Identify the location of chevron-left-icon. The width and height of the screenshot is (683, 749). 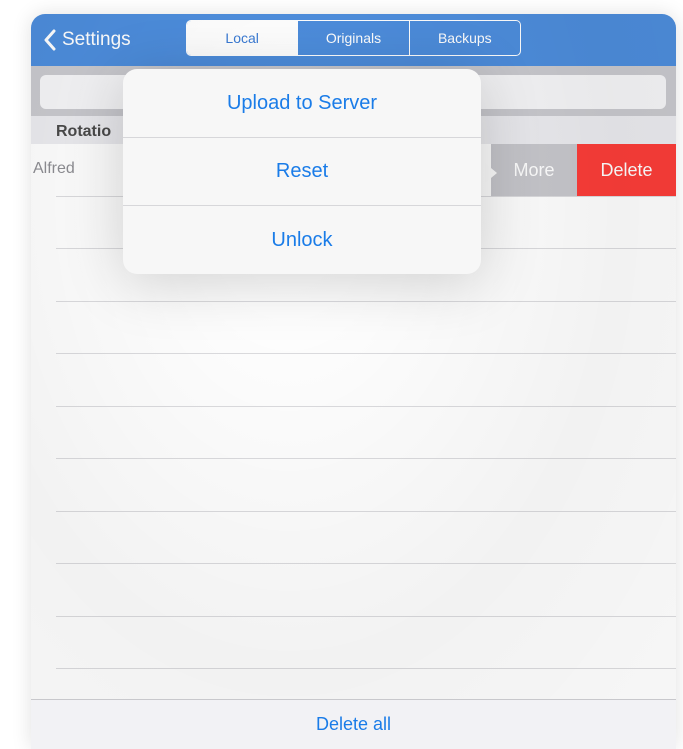
(50, 40).